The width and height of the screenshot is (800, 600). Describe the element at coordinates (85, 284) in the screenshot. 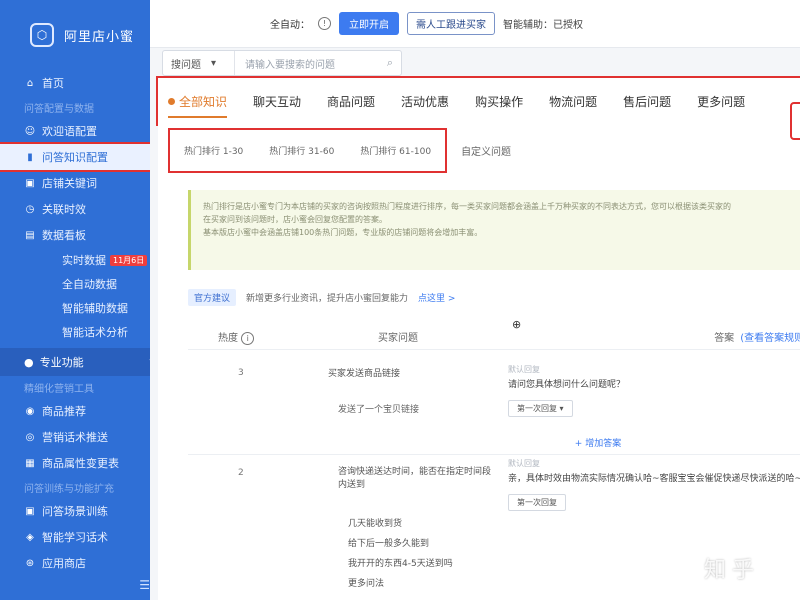

I see `sidebar-sub-auto: 全自动数据` at that location.